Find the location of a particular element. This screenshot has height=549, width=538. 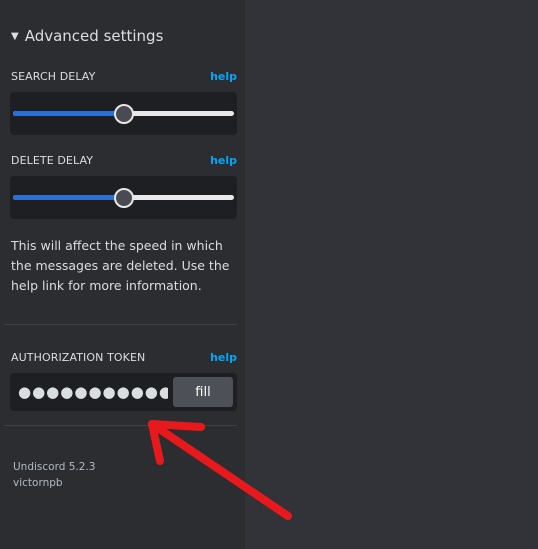

search-delay-label-row: SEARCH DELAY help is located at coordinates (124, 76).